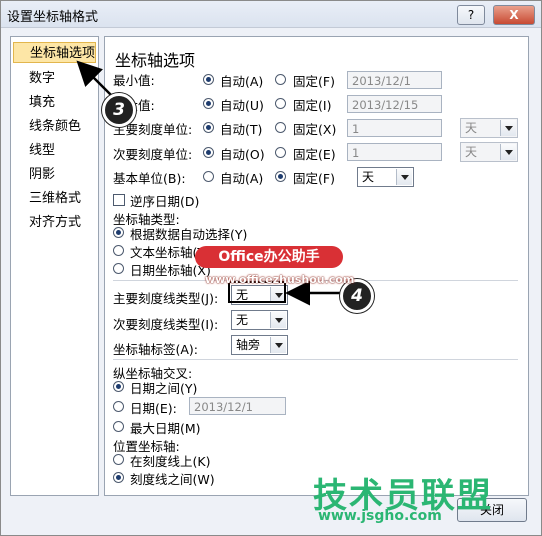 The height and width of the screenshot is (536, 542). What do you see at coordinates (54, 174) in the screenshot?
I see `nav-shadow: 阴影` at bounding box center [54, 174].